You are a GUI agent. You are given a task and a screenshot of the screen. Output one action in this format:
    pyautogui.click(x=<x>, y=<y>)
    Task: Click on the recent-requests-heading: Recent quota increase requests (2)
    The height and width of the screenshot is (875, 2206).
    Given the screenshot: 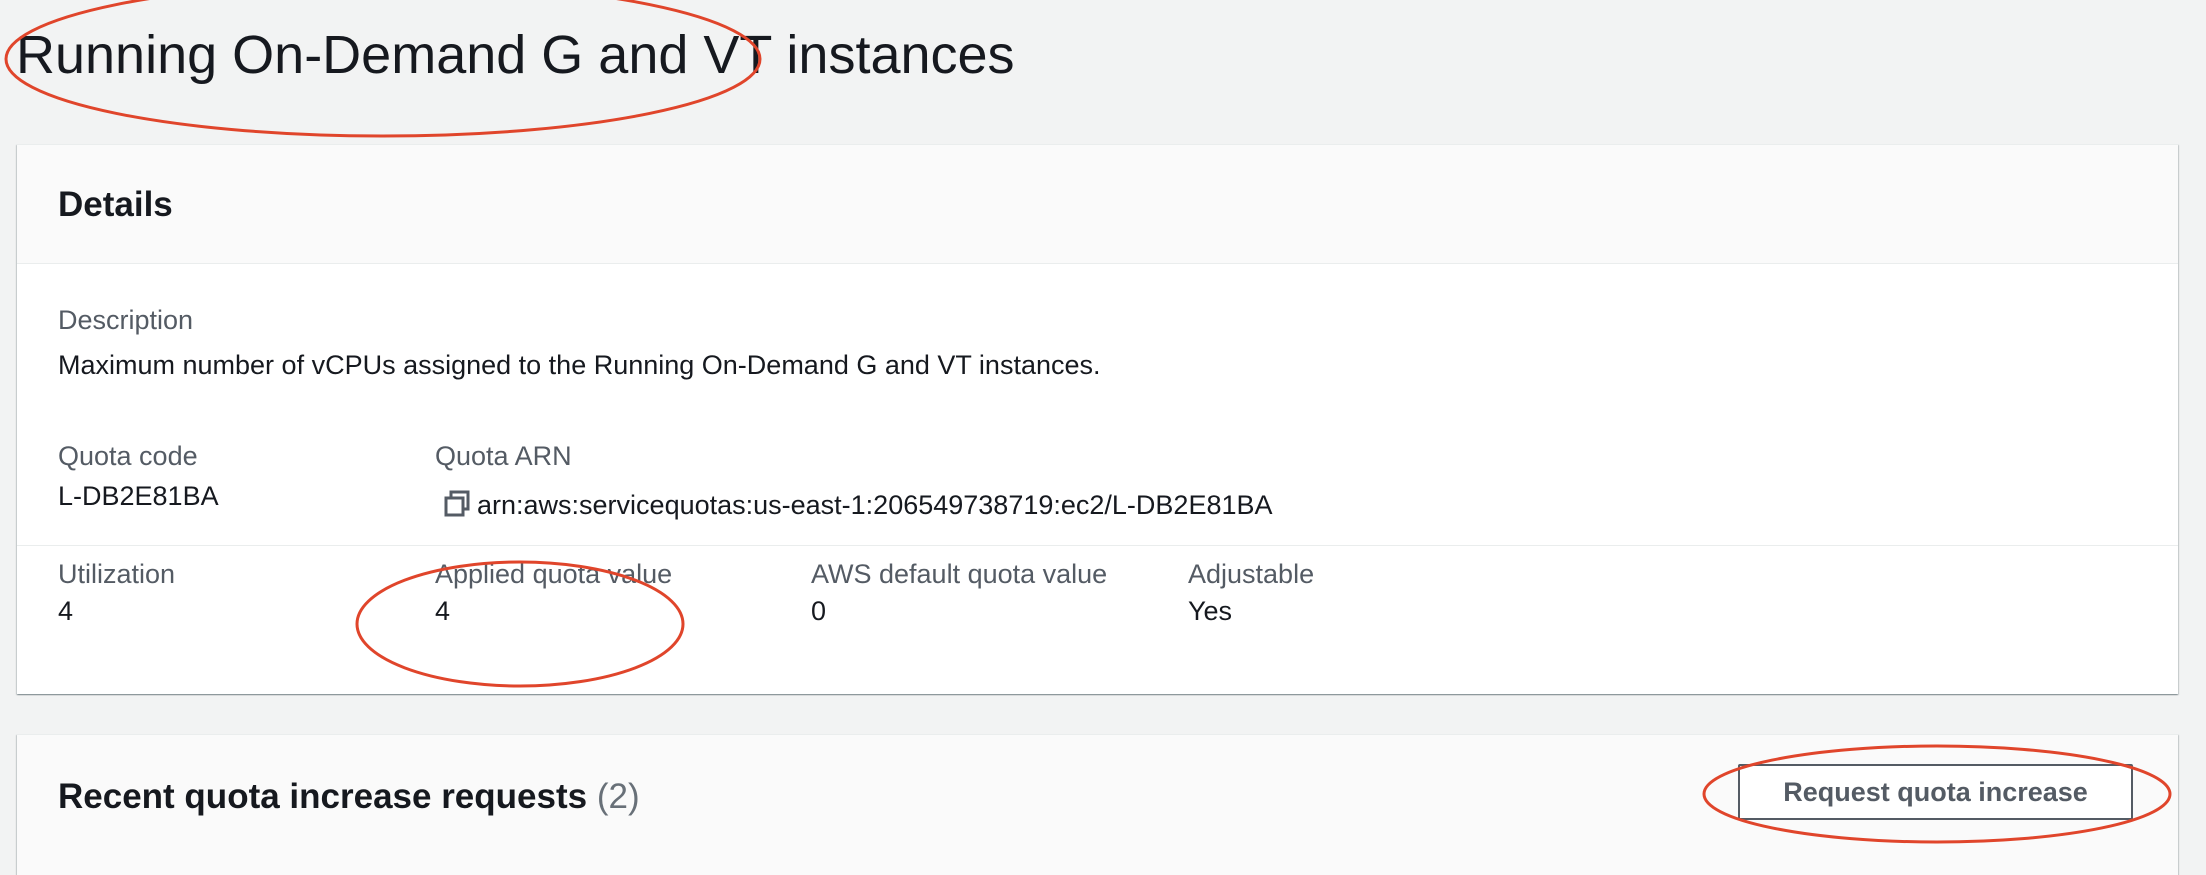 What is the action you would take?
    pyautogui.click(x=349, y=797)
    